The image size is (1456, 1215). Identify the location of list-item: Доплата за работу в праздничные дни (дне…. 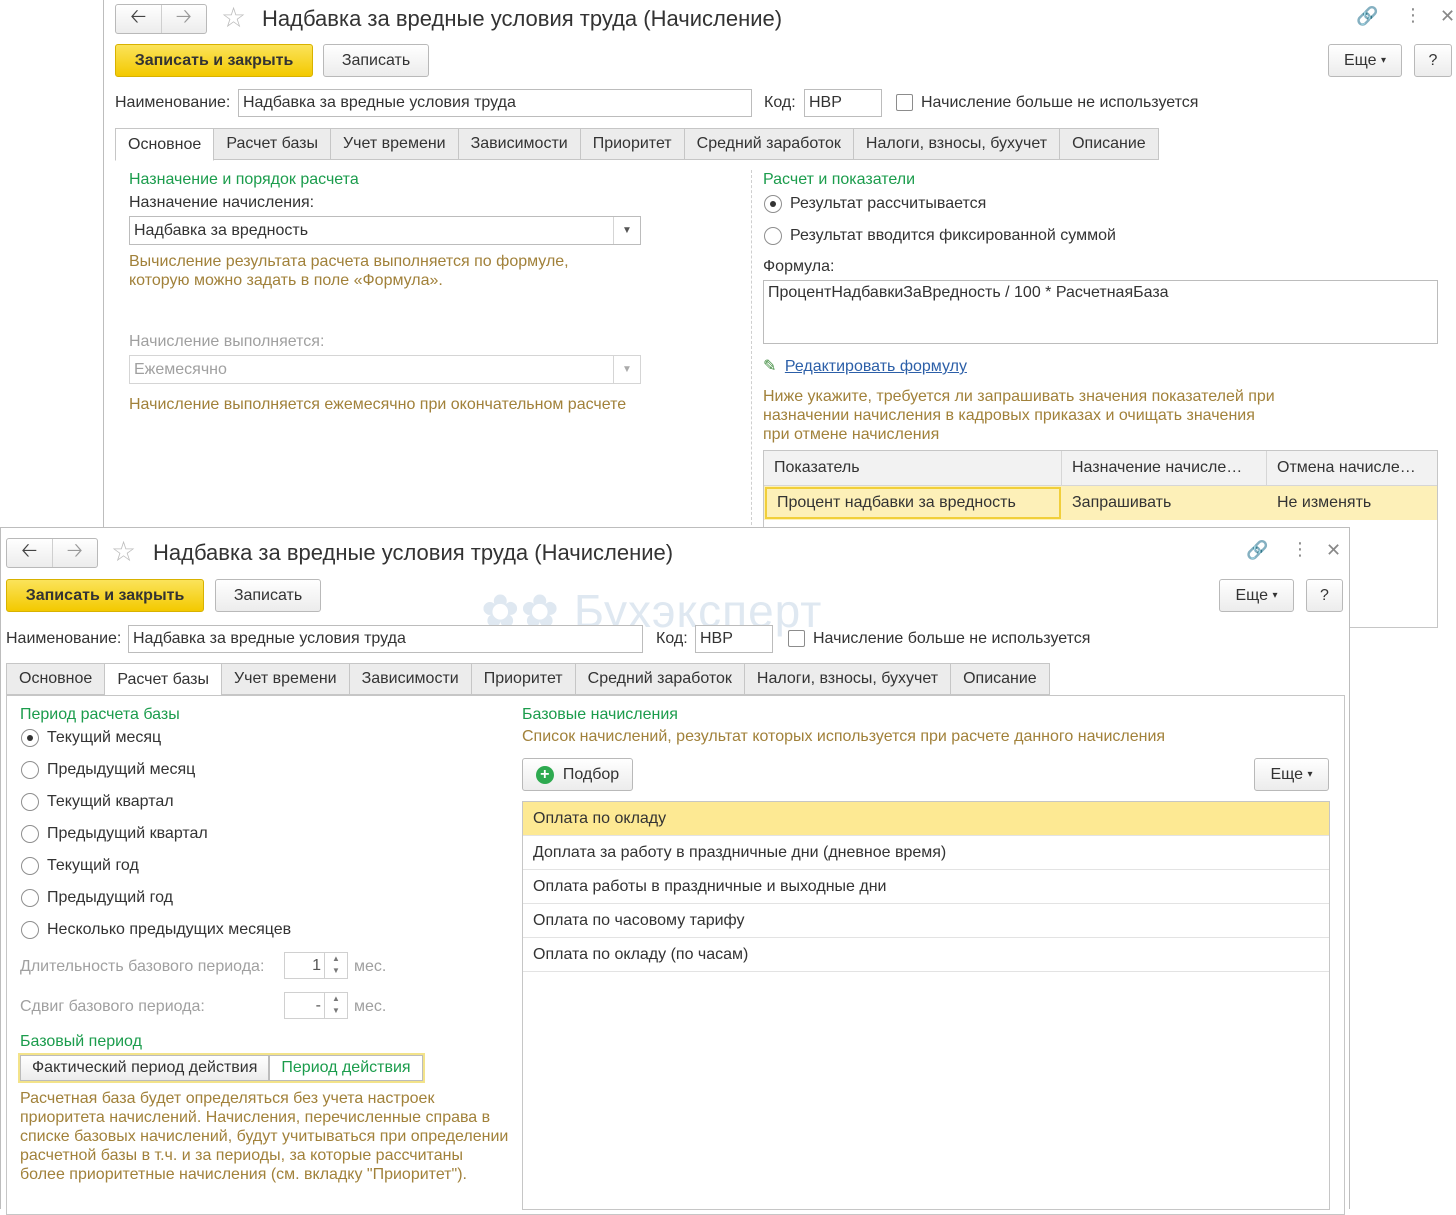
(926, 853).